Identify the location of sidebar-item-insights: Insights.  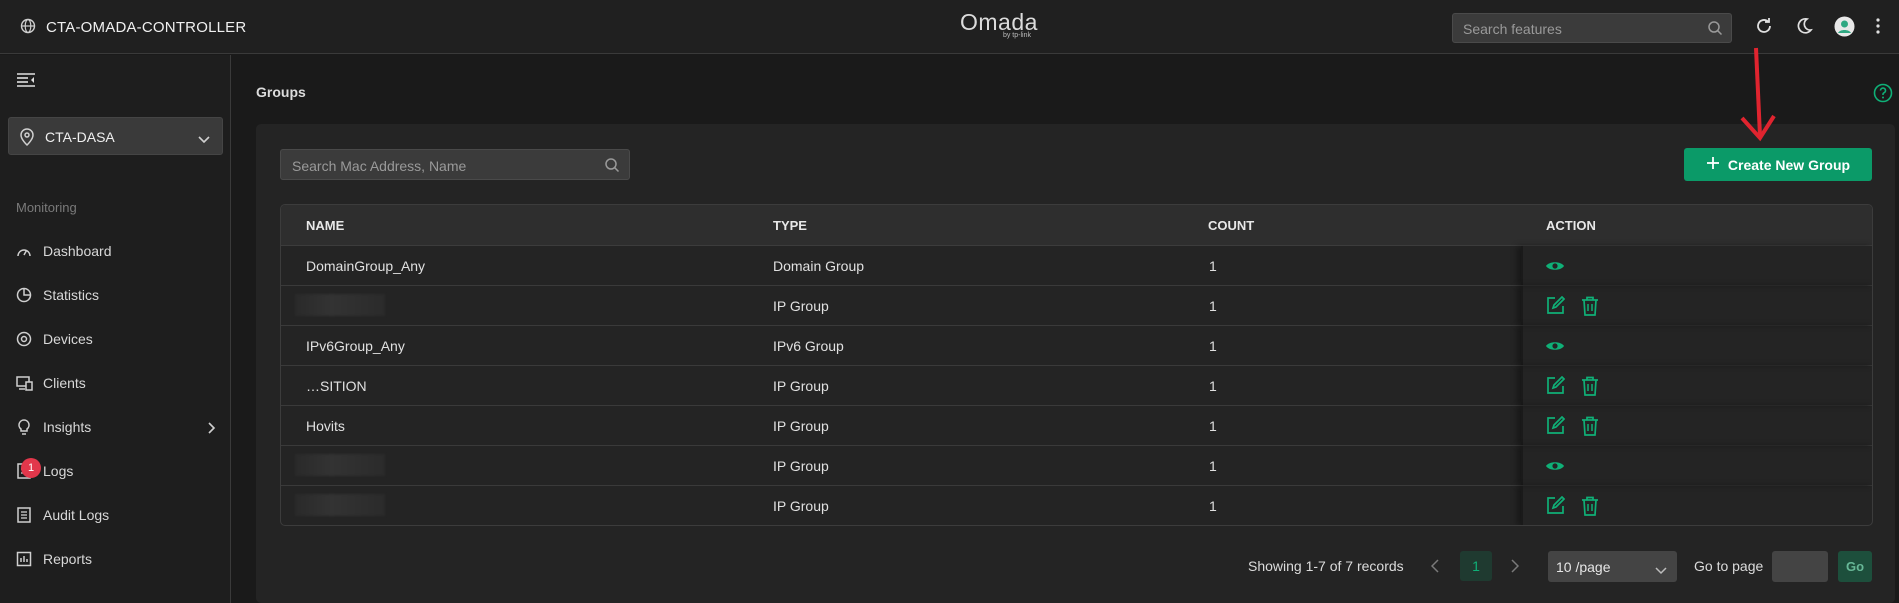
(115, 427).